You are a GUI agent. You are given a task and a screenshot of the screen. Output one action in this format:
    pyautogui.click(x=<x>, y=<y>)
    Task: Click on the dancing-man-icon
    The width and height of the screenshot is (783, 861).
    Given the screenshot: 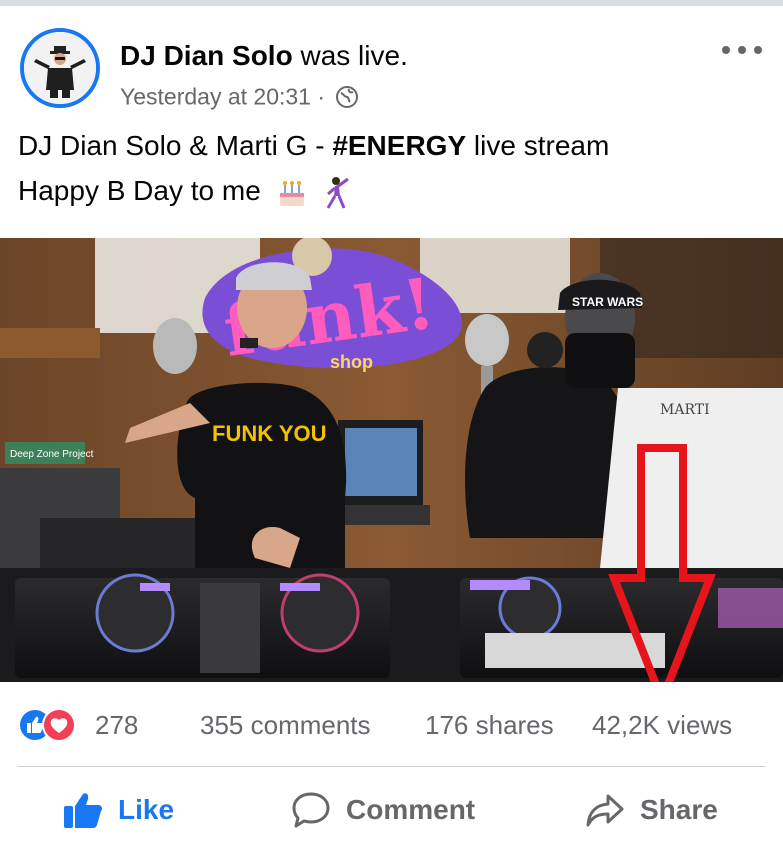 What is the action you would take?
    pyautogui.click(x=338, y=192)
    